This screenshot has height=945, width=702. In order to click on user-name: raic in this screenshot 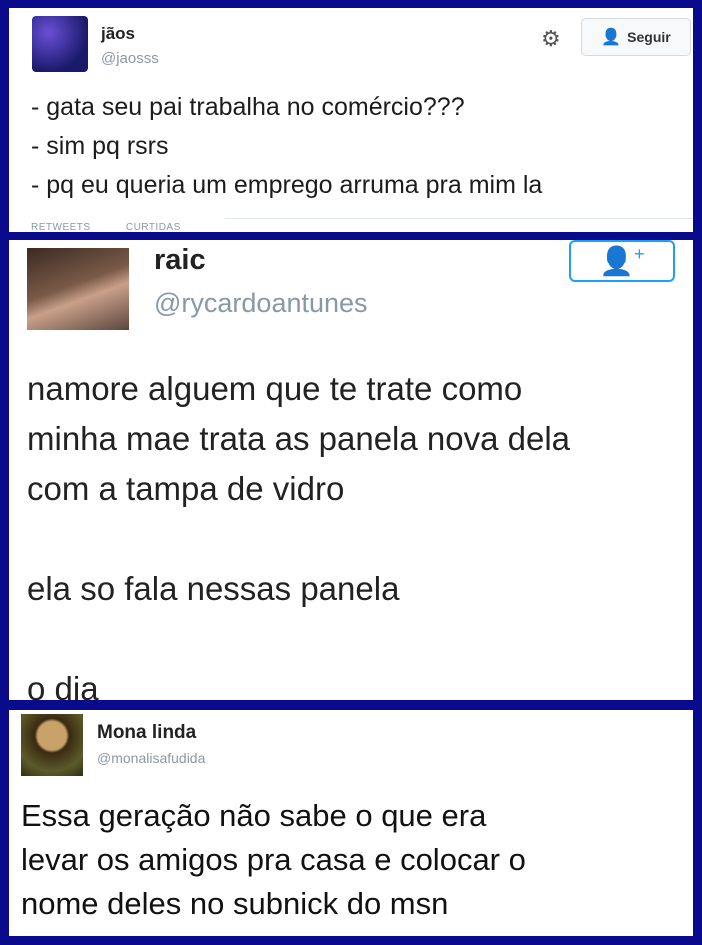, I will do `click(180, 260)`.